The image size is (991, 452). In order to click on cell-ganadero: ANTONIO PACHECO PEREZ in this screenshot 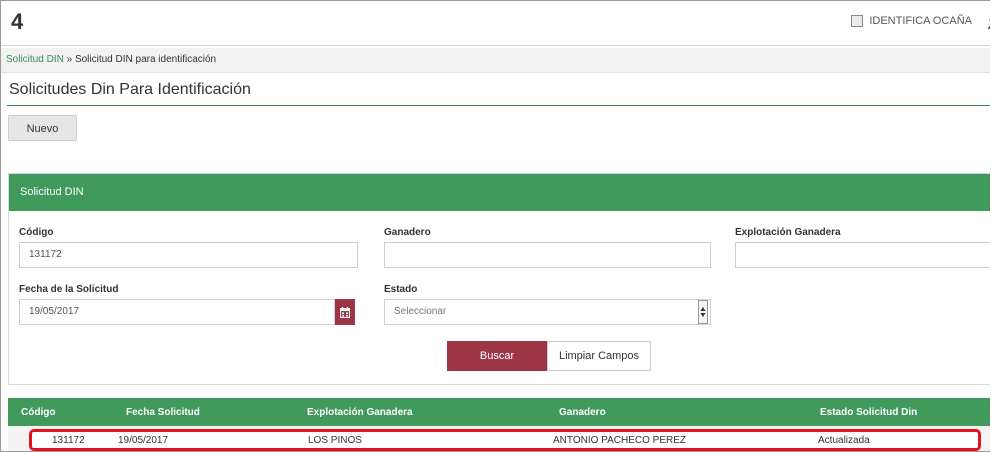, I will do `click(619, 440)`.